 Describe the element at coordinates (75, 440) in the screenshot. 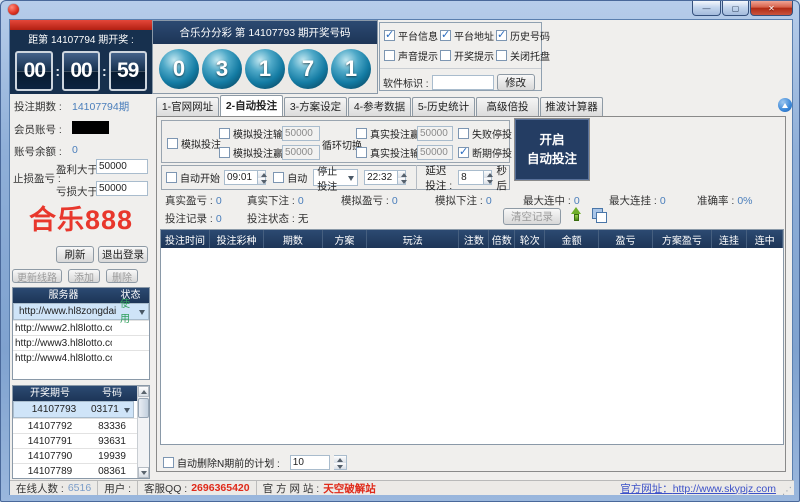

I see `draw-history-row: 14107791 93631` at that location.